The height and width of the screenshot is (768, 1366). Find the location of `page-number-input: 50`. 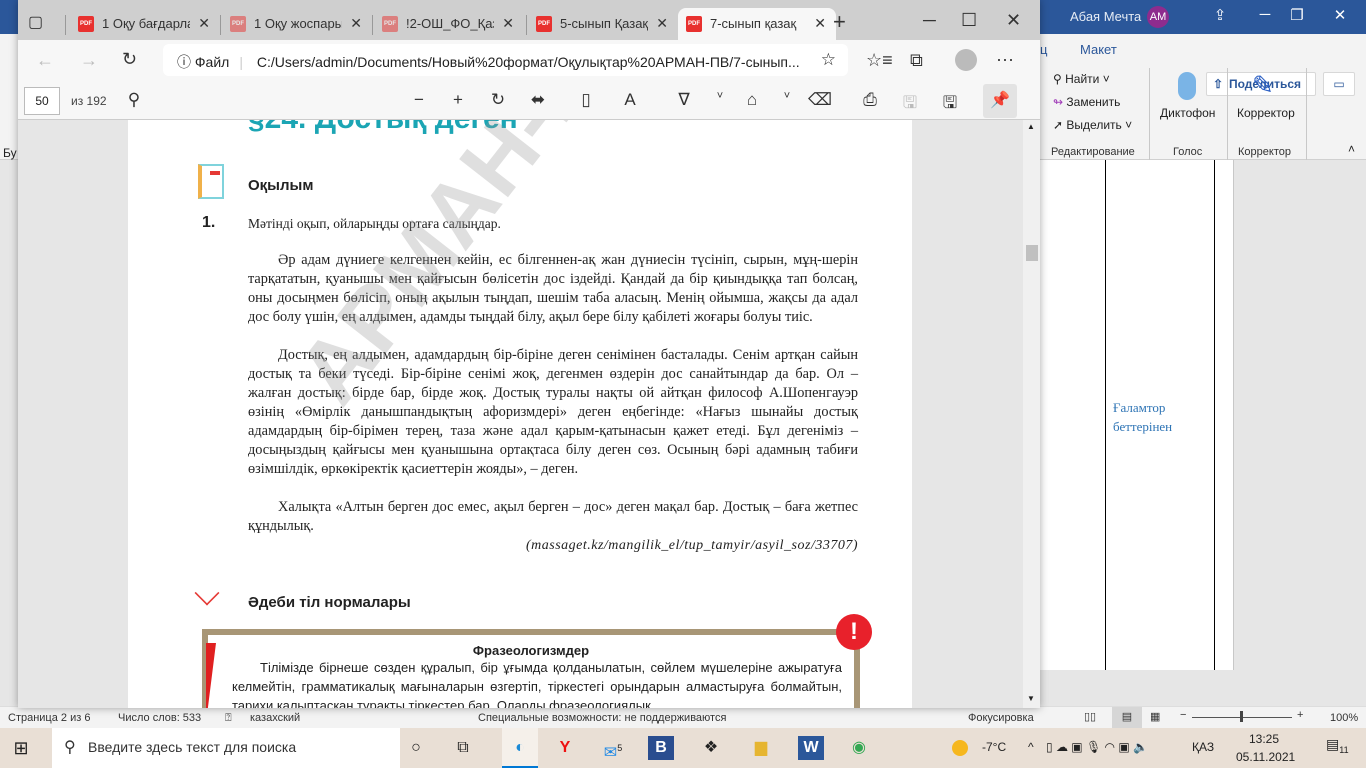

page-number-input: 50 is located at coordinates (42, 101).